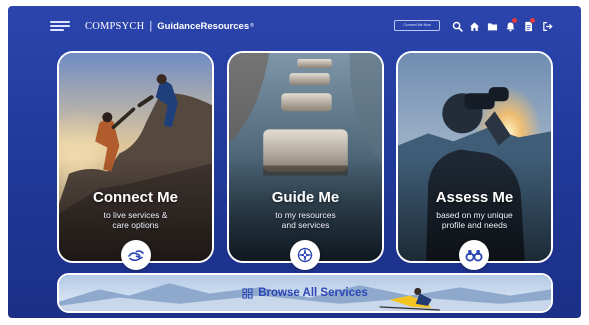 The width and height of the screenshot is (589, 325). Describe the element at coordinates (474, 225) in the screenshot. I see `card-subtitle: profile and needs` at that location.